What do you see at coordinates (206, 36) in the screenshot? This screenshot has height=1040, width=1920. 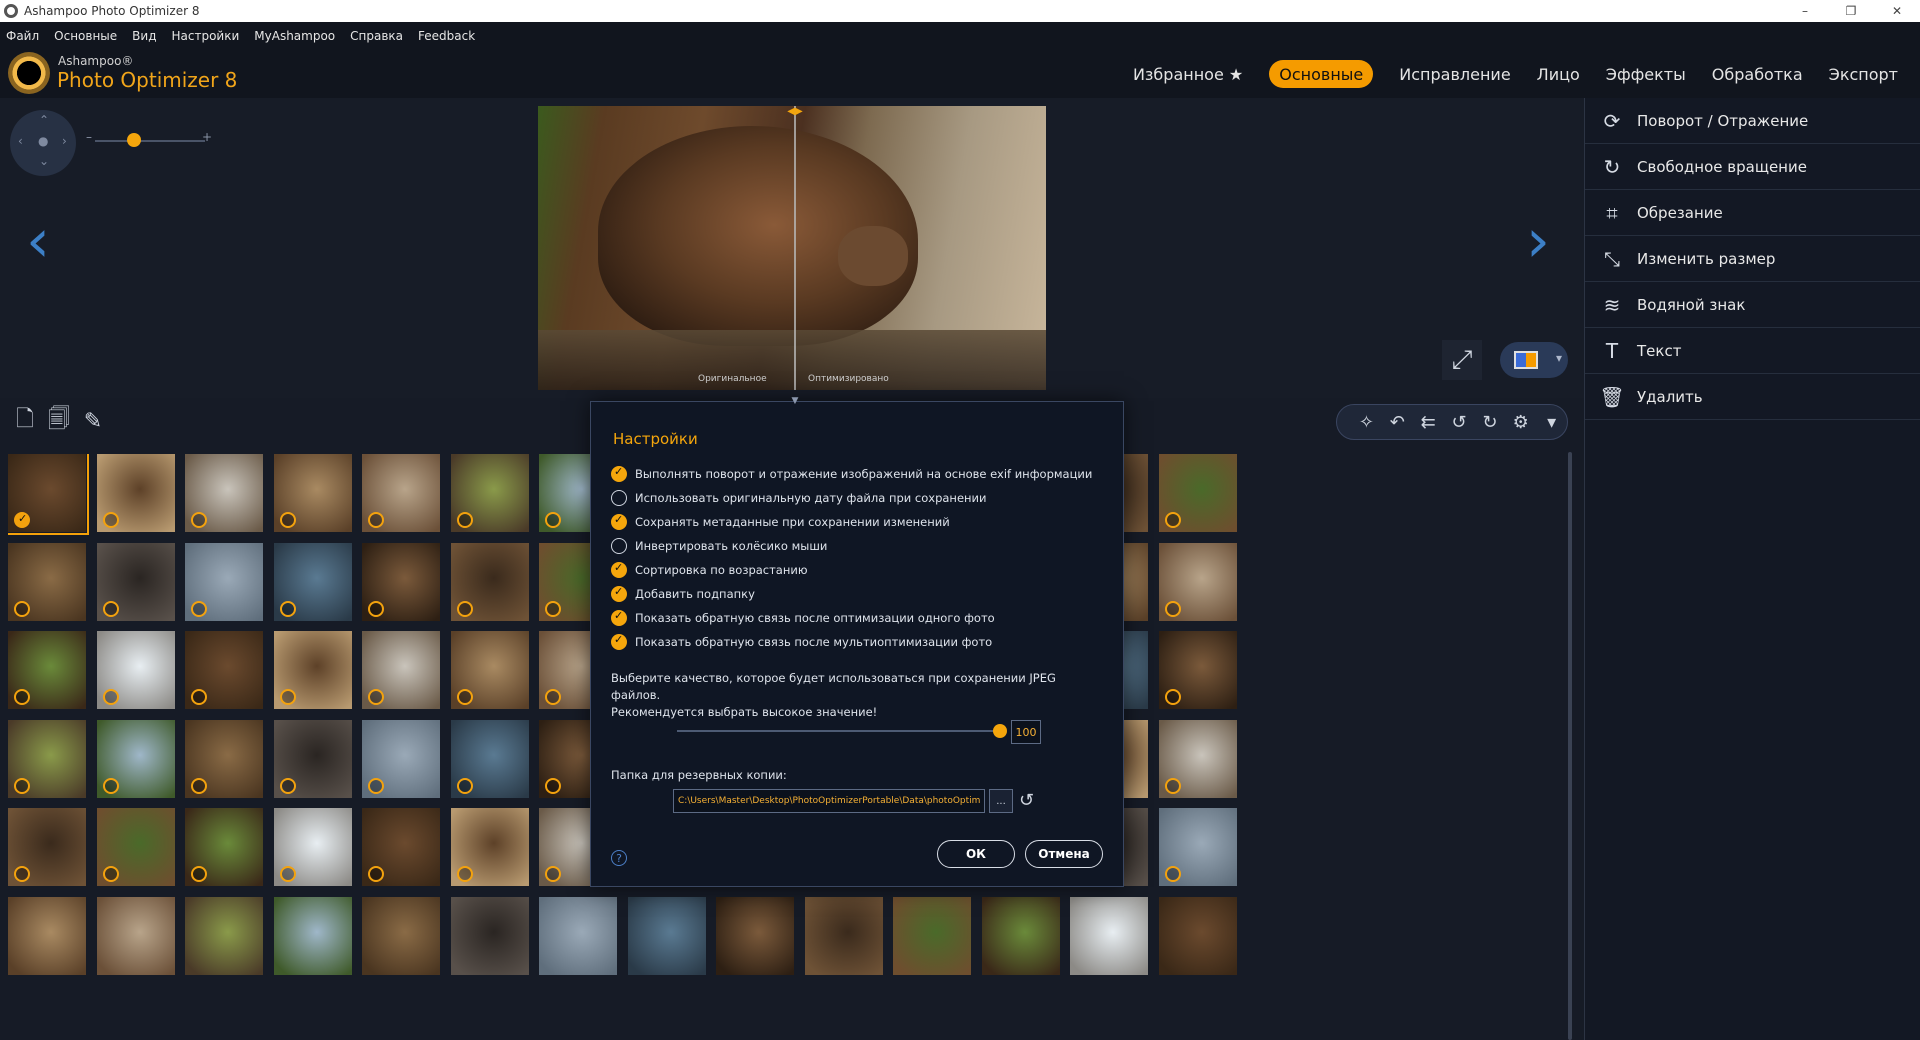 I see `menu-settings: Настройки` at bounding box center [206, 36].